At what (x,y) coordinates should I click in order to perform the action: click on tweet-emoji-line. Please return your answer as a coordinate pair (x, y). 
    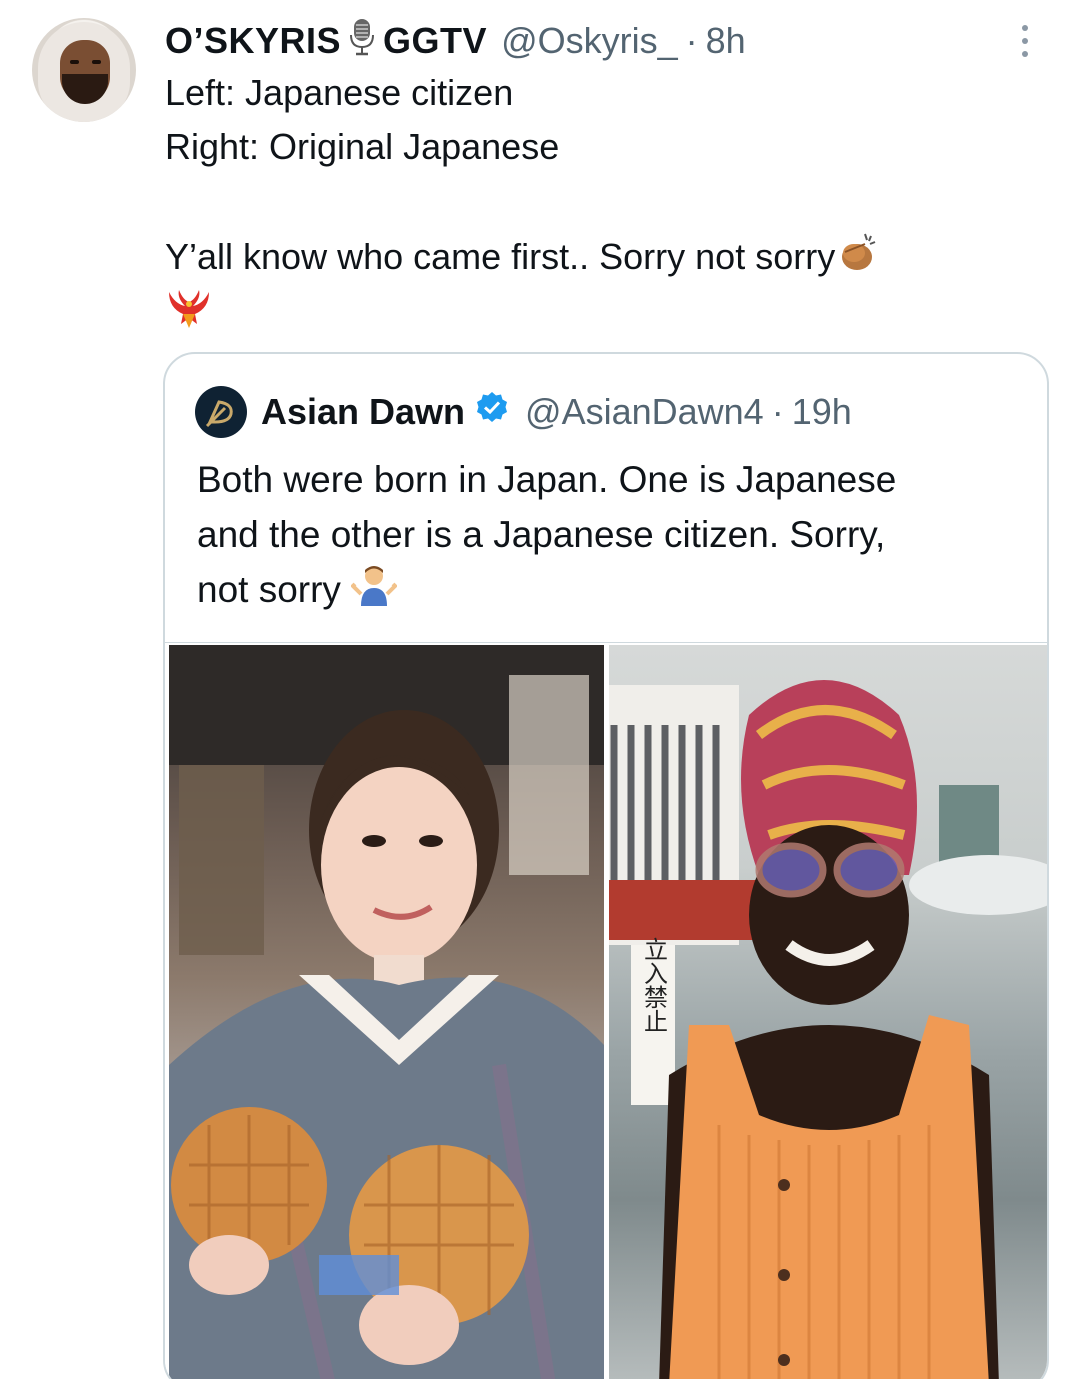
    Looking at the image, I should click on (600, 311).